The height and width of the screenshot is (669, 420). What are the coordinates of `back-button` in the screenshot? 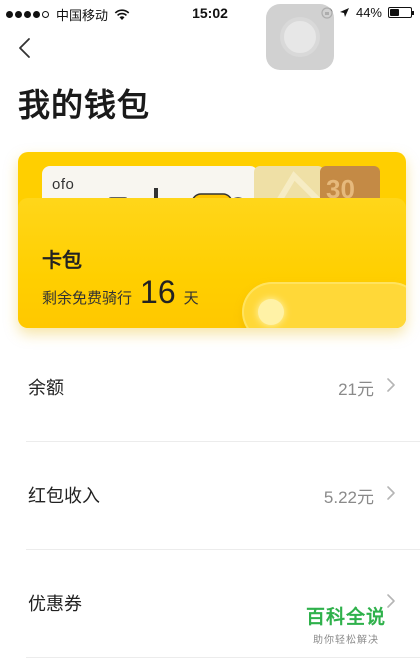 It's located at (27, 49).